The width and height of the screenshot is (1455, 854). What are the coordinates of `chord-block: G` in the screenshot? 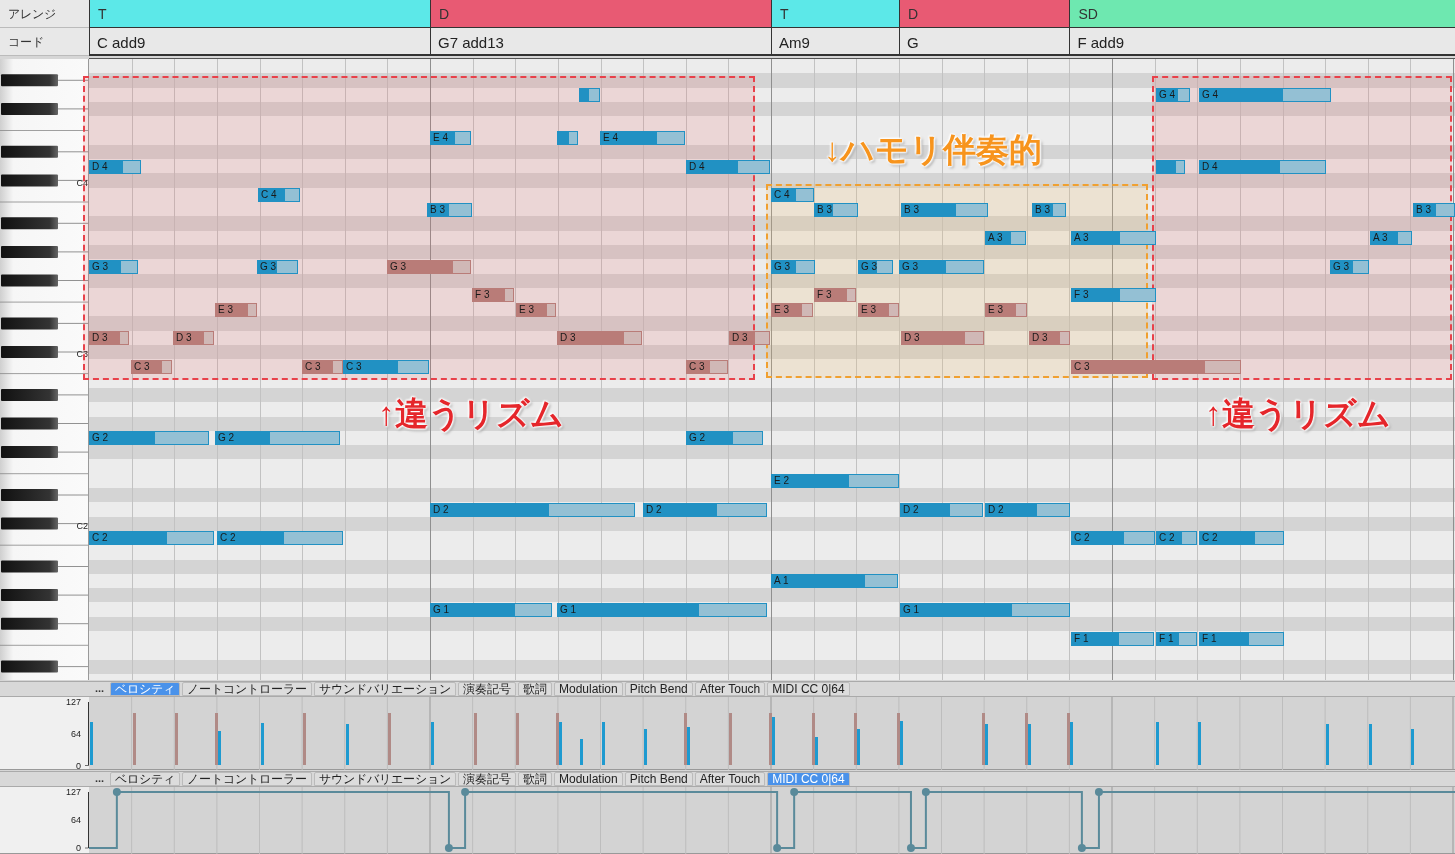 It's located at (984, 42).